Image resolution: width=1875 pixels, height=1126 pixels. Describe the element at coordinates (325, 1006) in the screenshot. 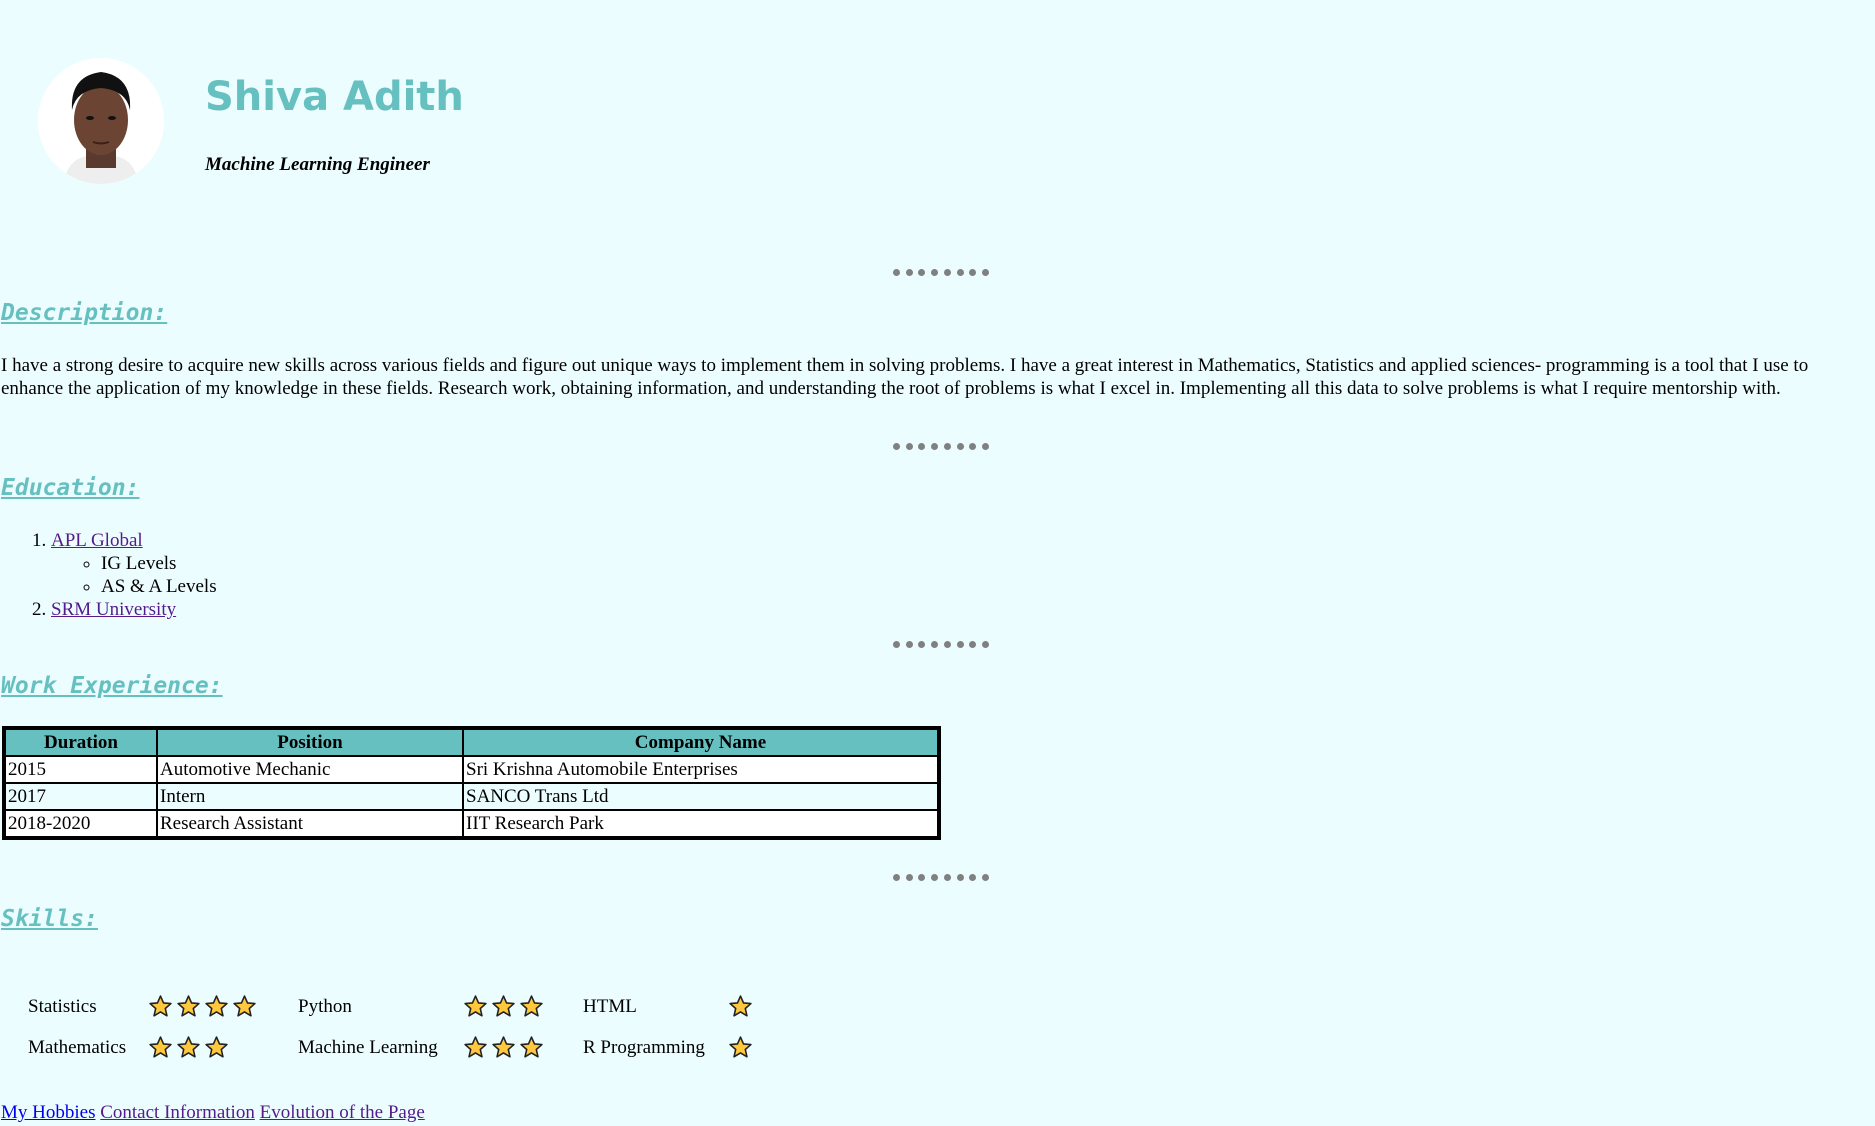

I see `skill-name: Python` at that location.